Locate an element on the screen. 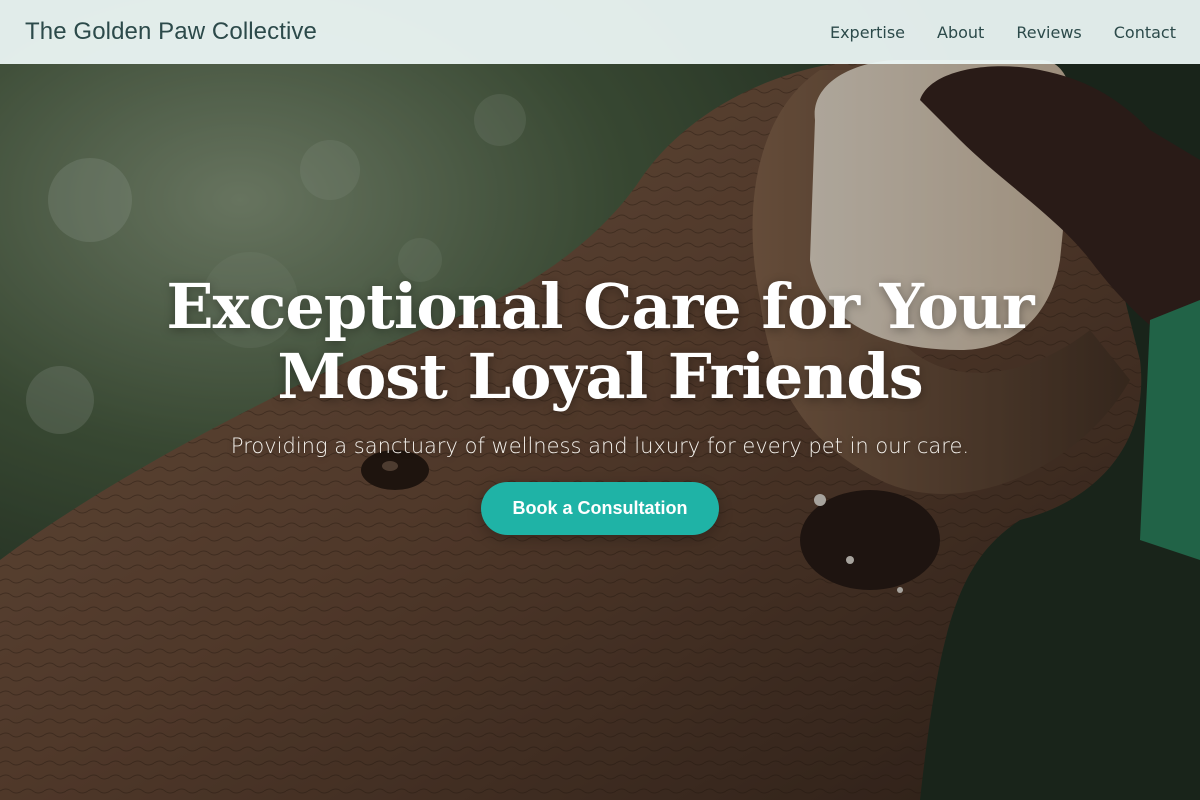 Image resolution: width=1200 pixels, height=800 pixels. nav-link-expertise: Expertise is located at coordinates (867, 32).